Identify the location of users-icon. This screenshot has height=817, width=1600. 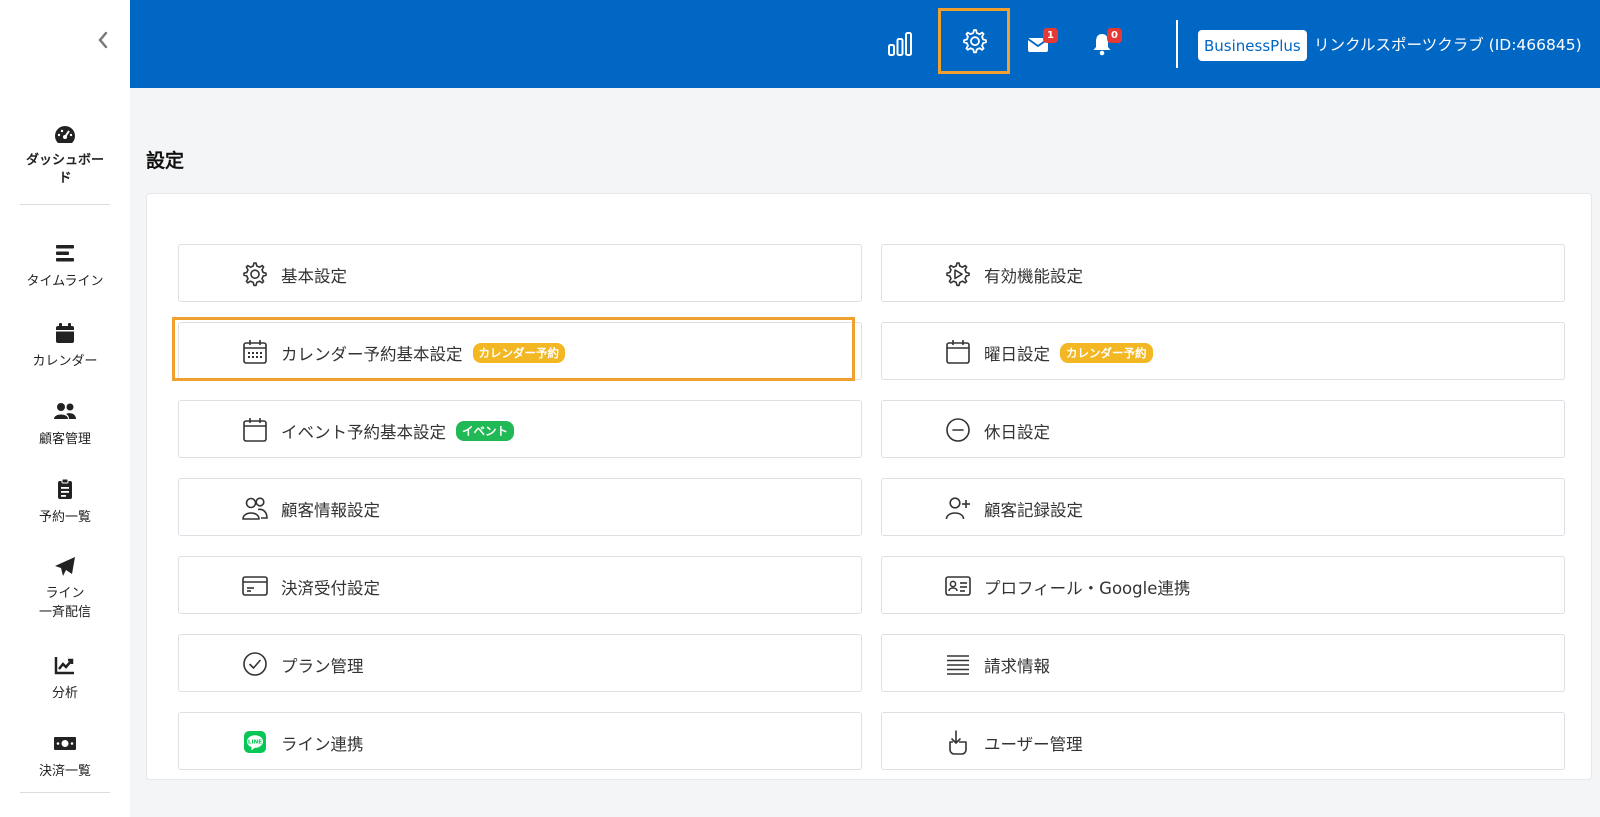
(65, 411).